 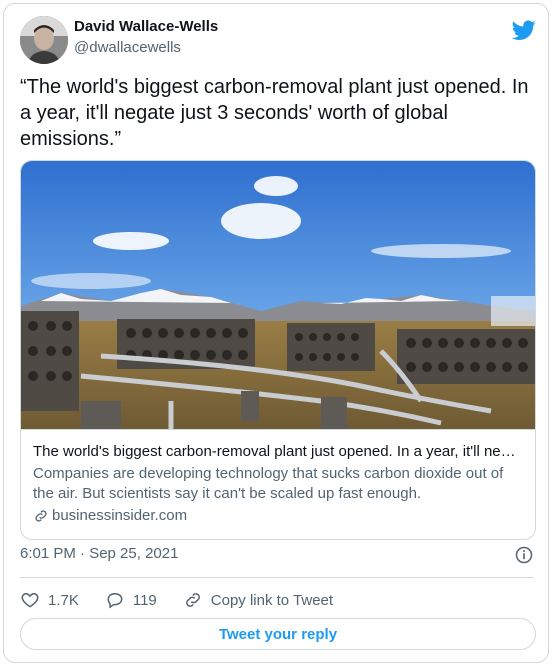 What do you see at coordinates (30, 600) in the screenshot?
I see `heart-icon` at bounding box center [30, 600].